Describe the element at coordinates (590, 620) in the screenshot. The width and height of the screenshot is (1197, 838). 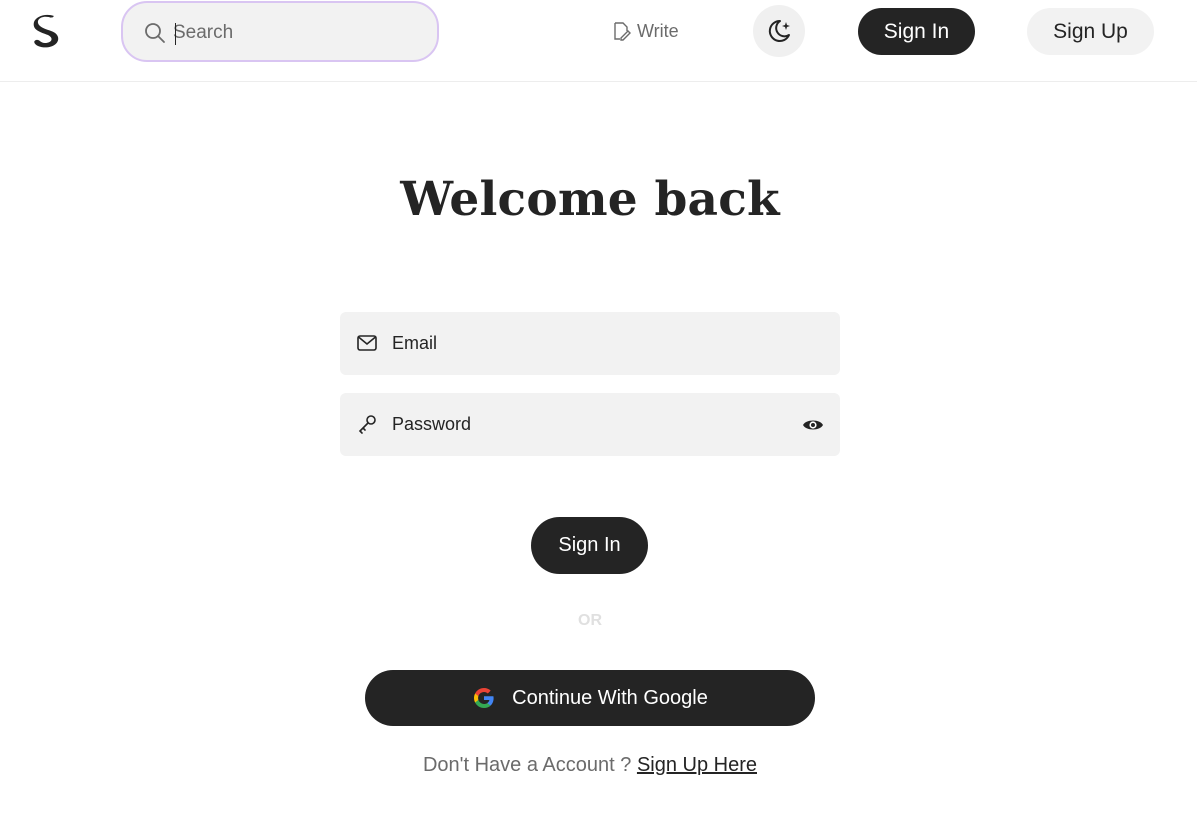
I see `or-divider: OR` at that location.